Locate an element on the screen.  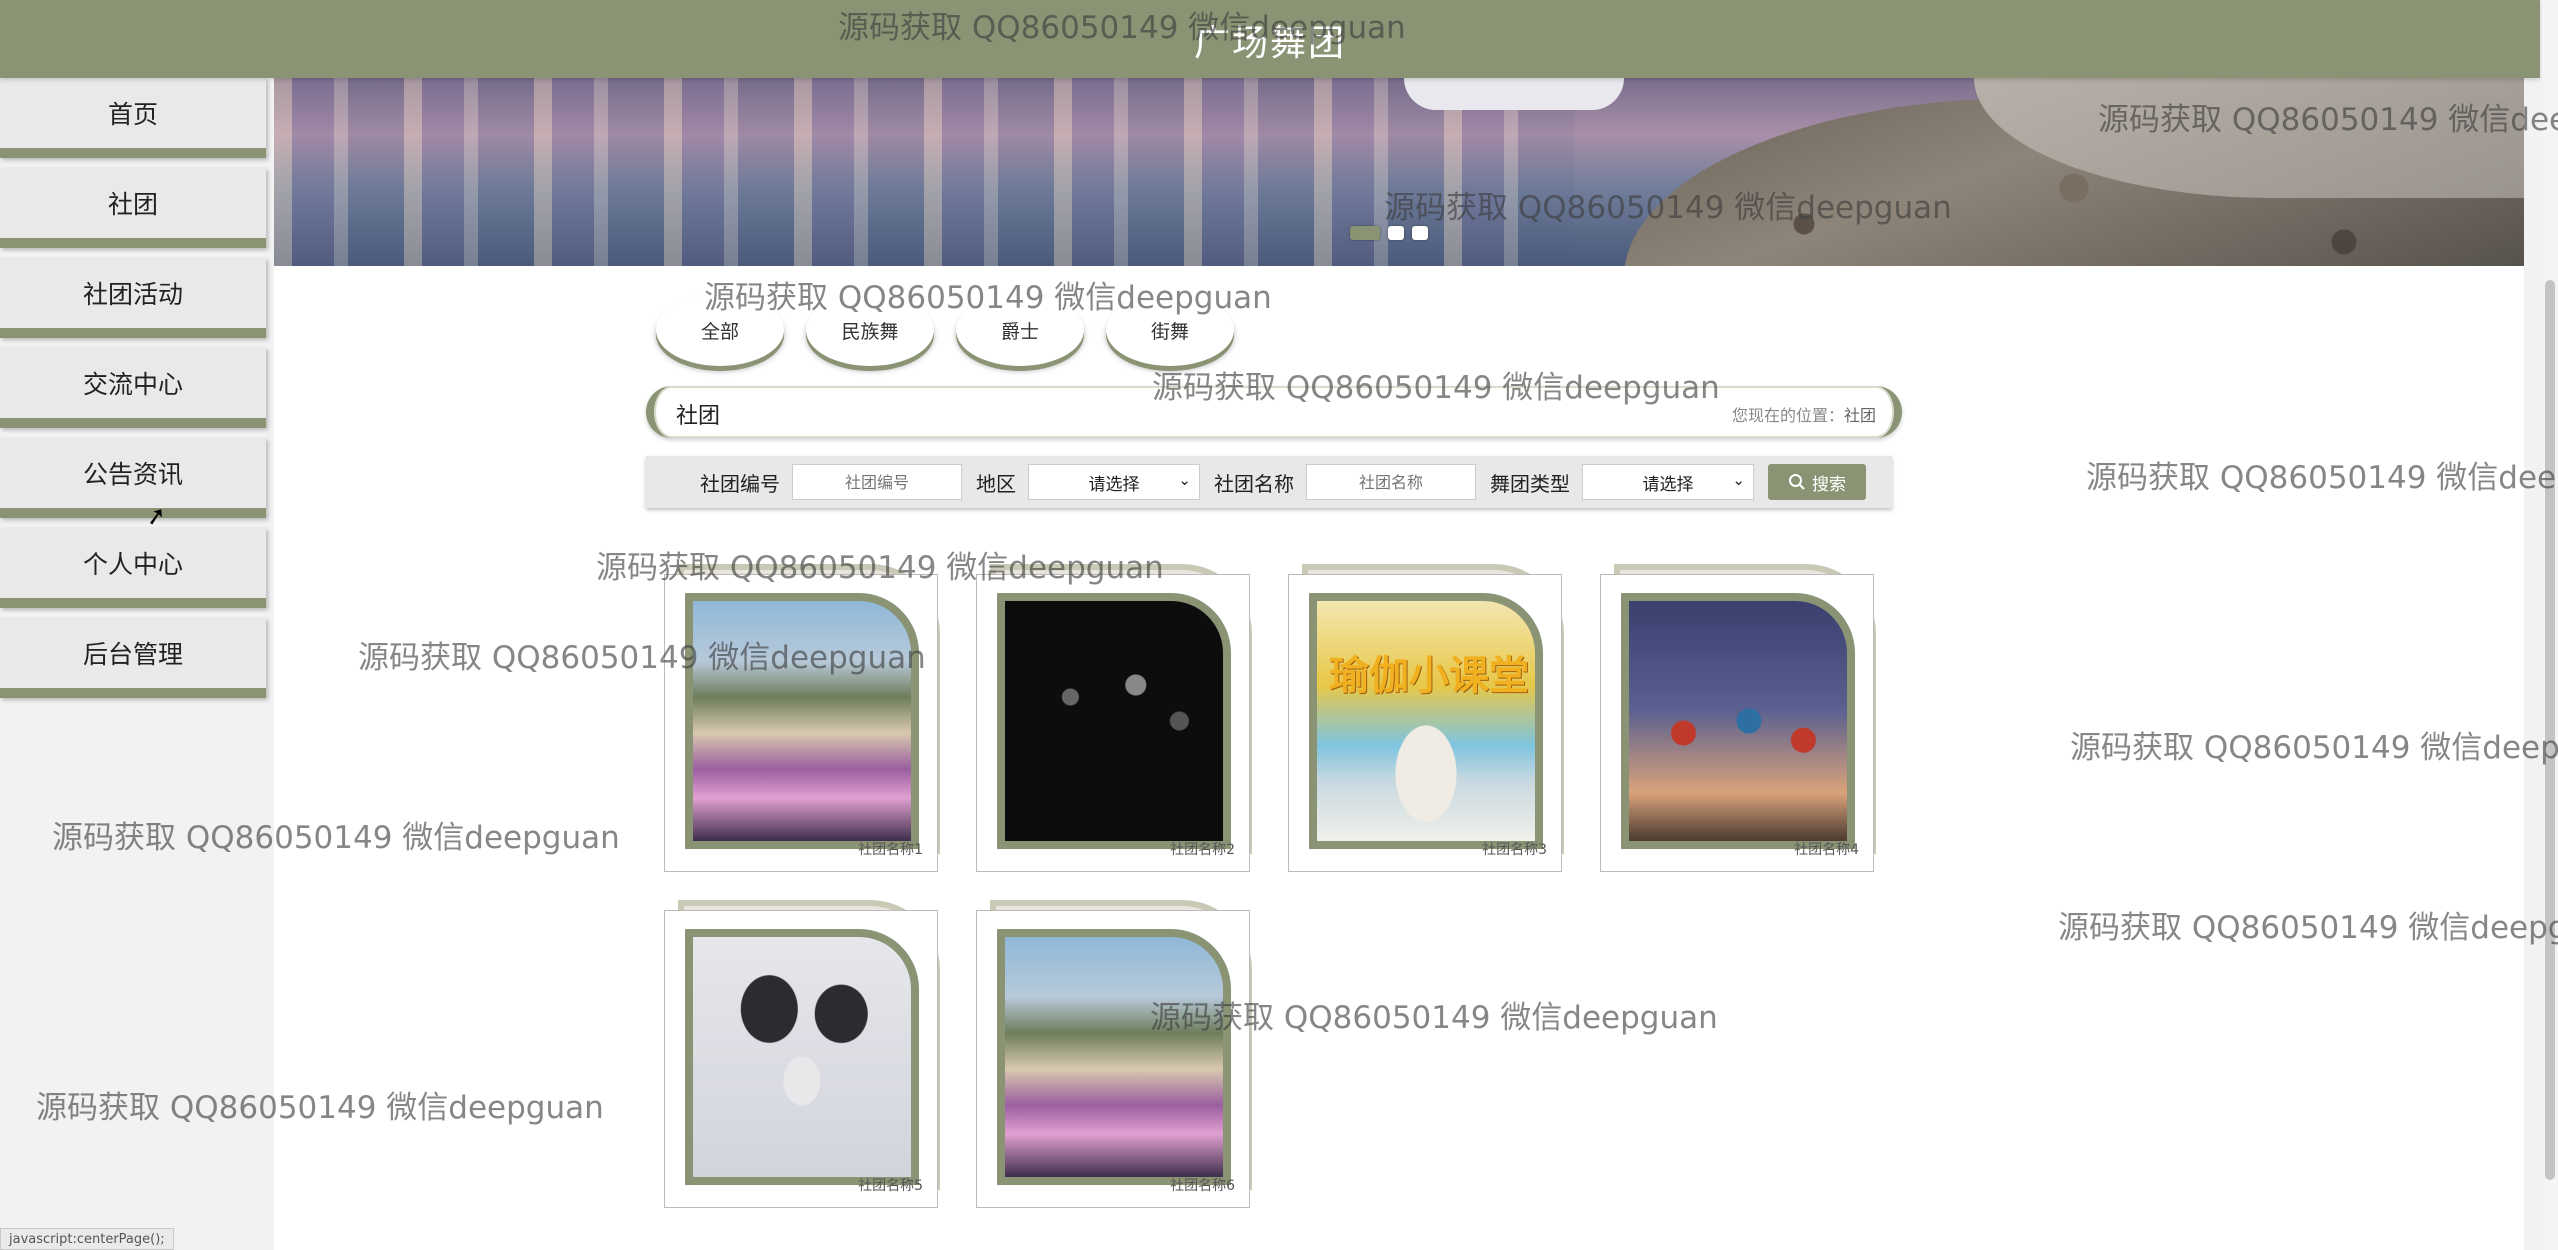
club-image: 瑜伽小课堂 is located at coordinates (1426, 721).